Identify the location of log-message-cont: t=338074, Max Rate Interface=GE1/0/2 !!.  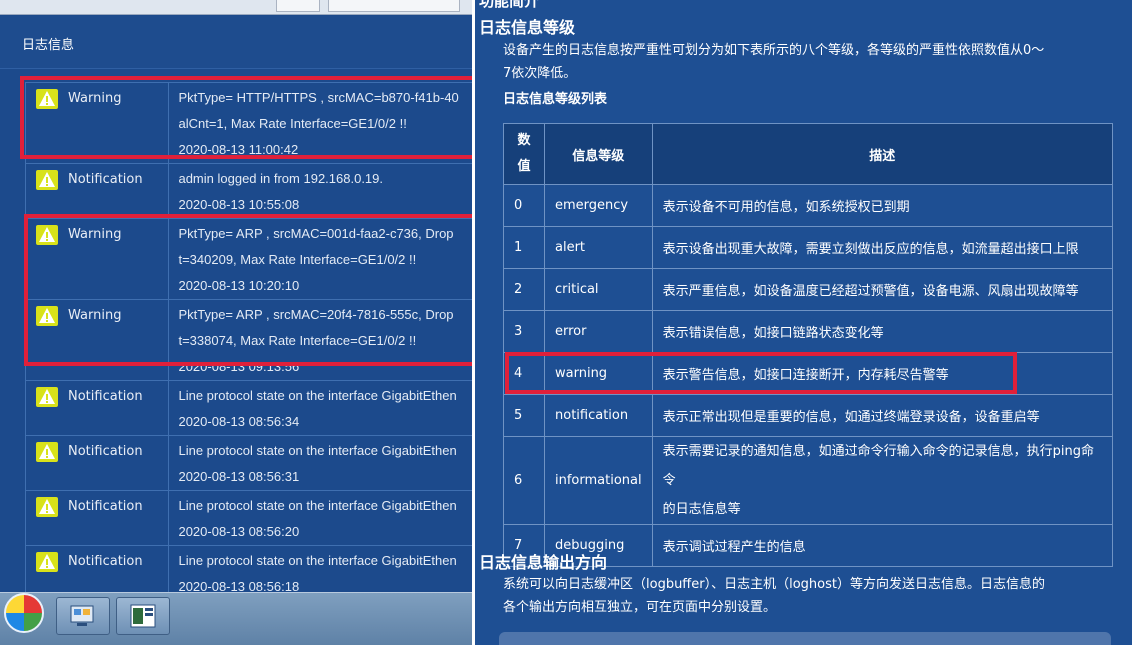
(297, 340).